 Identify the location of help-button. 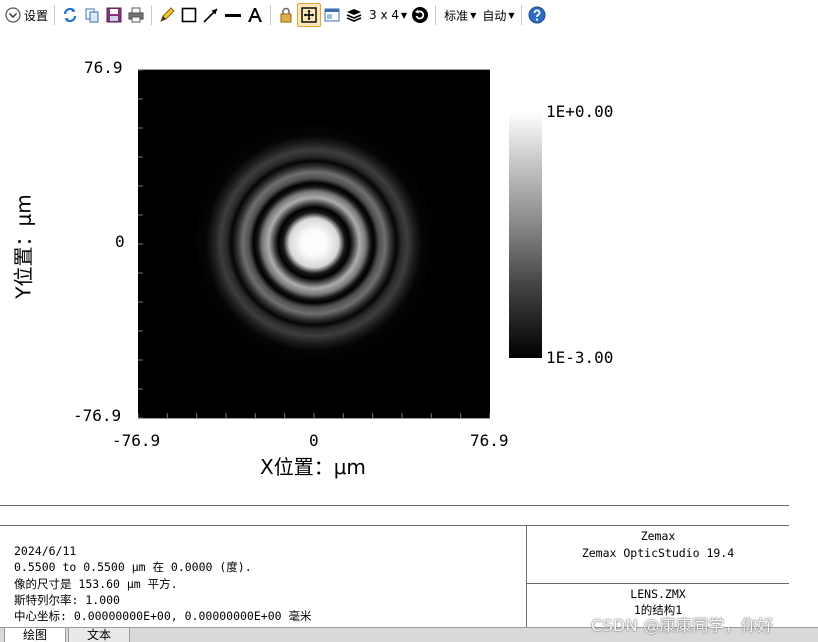
(537, 15).